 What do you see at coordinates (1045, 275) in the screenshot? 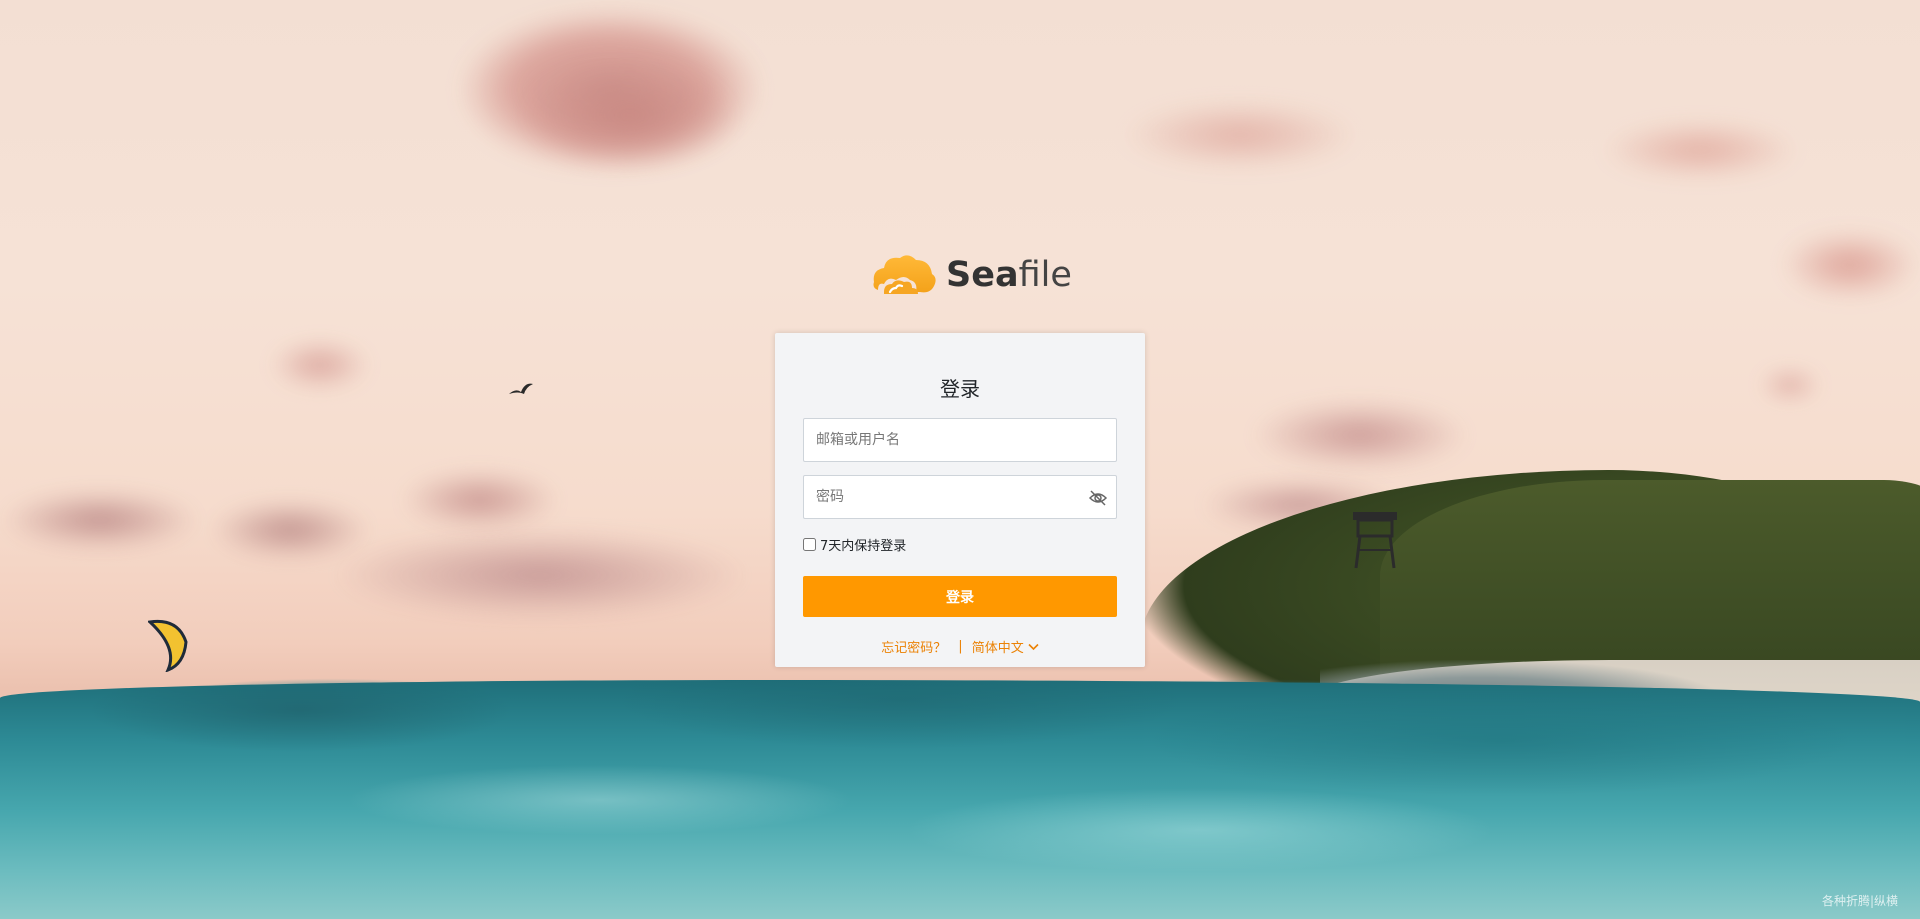
I see `logo-text-light: file` at bounding box center [1045, 275].